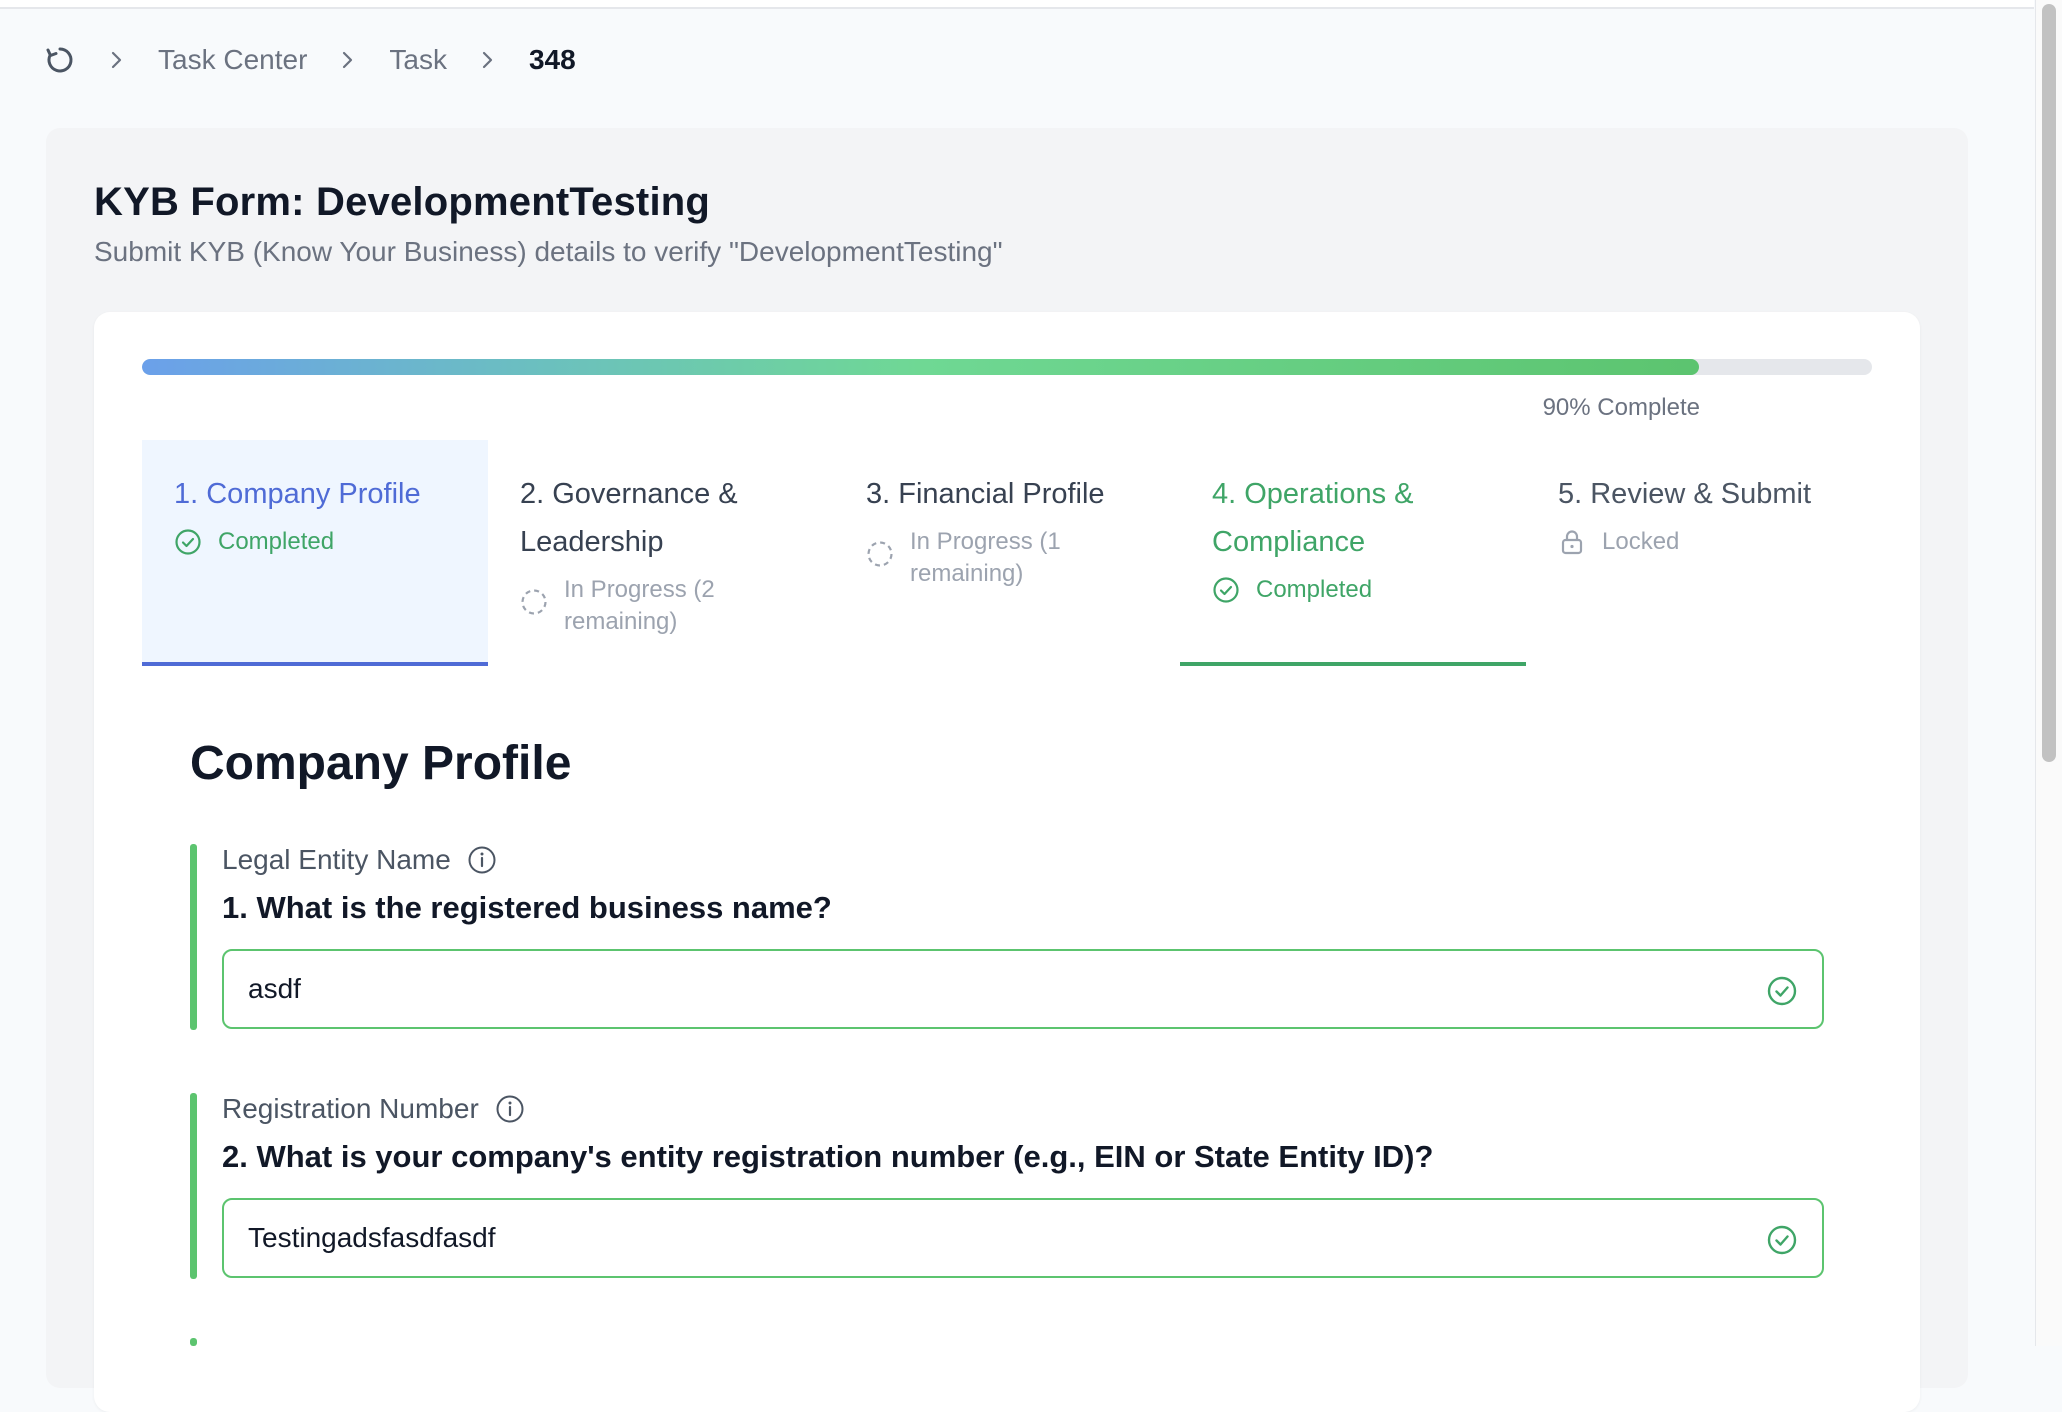  I want to click on step-status: In Progress (2 remaining), so click(667, 606).